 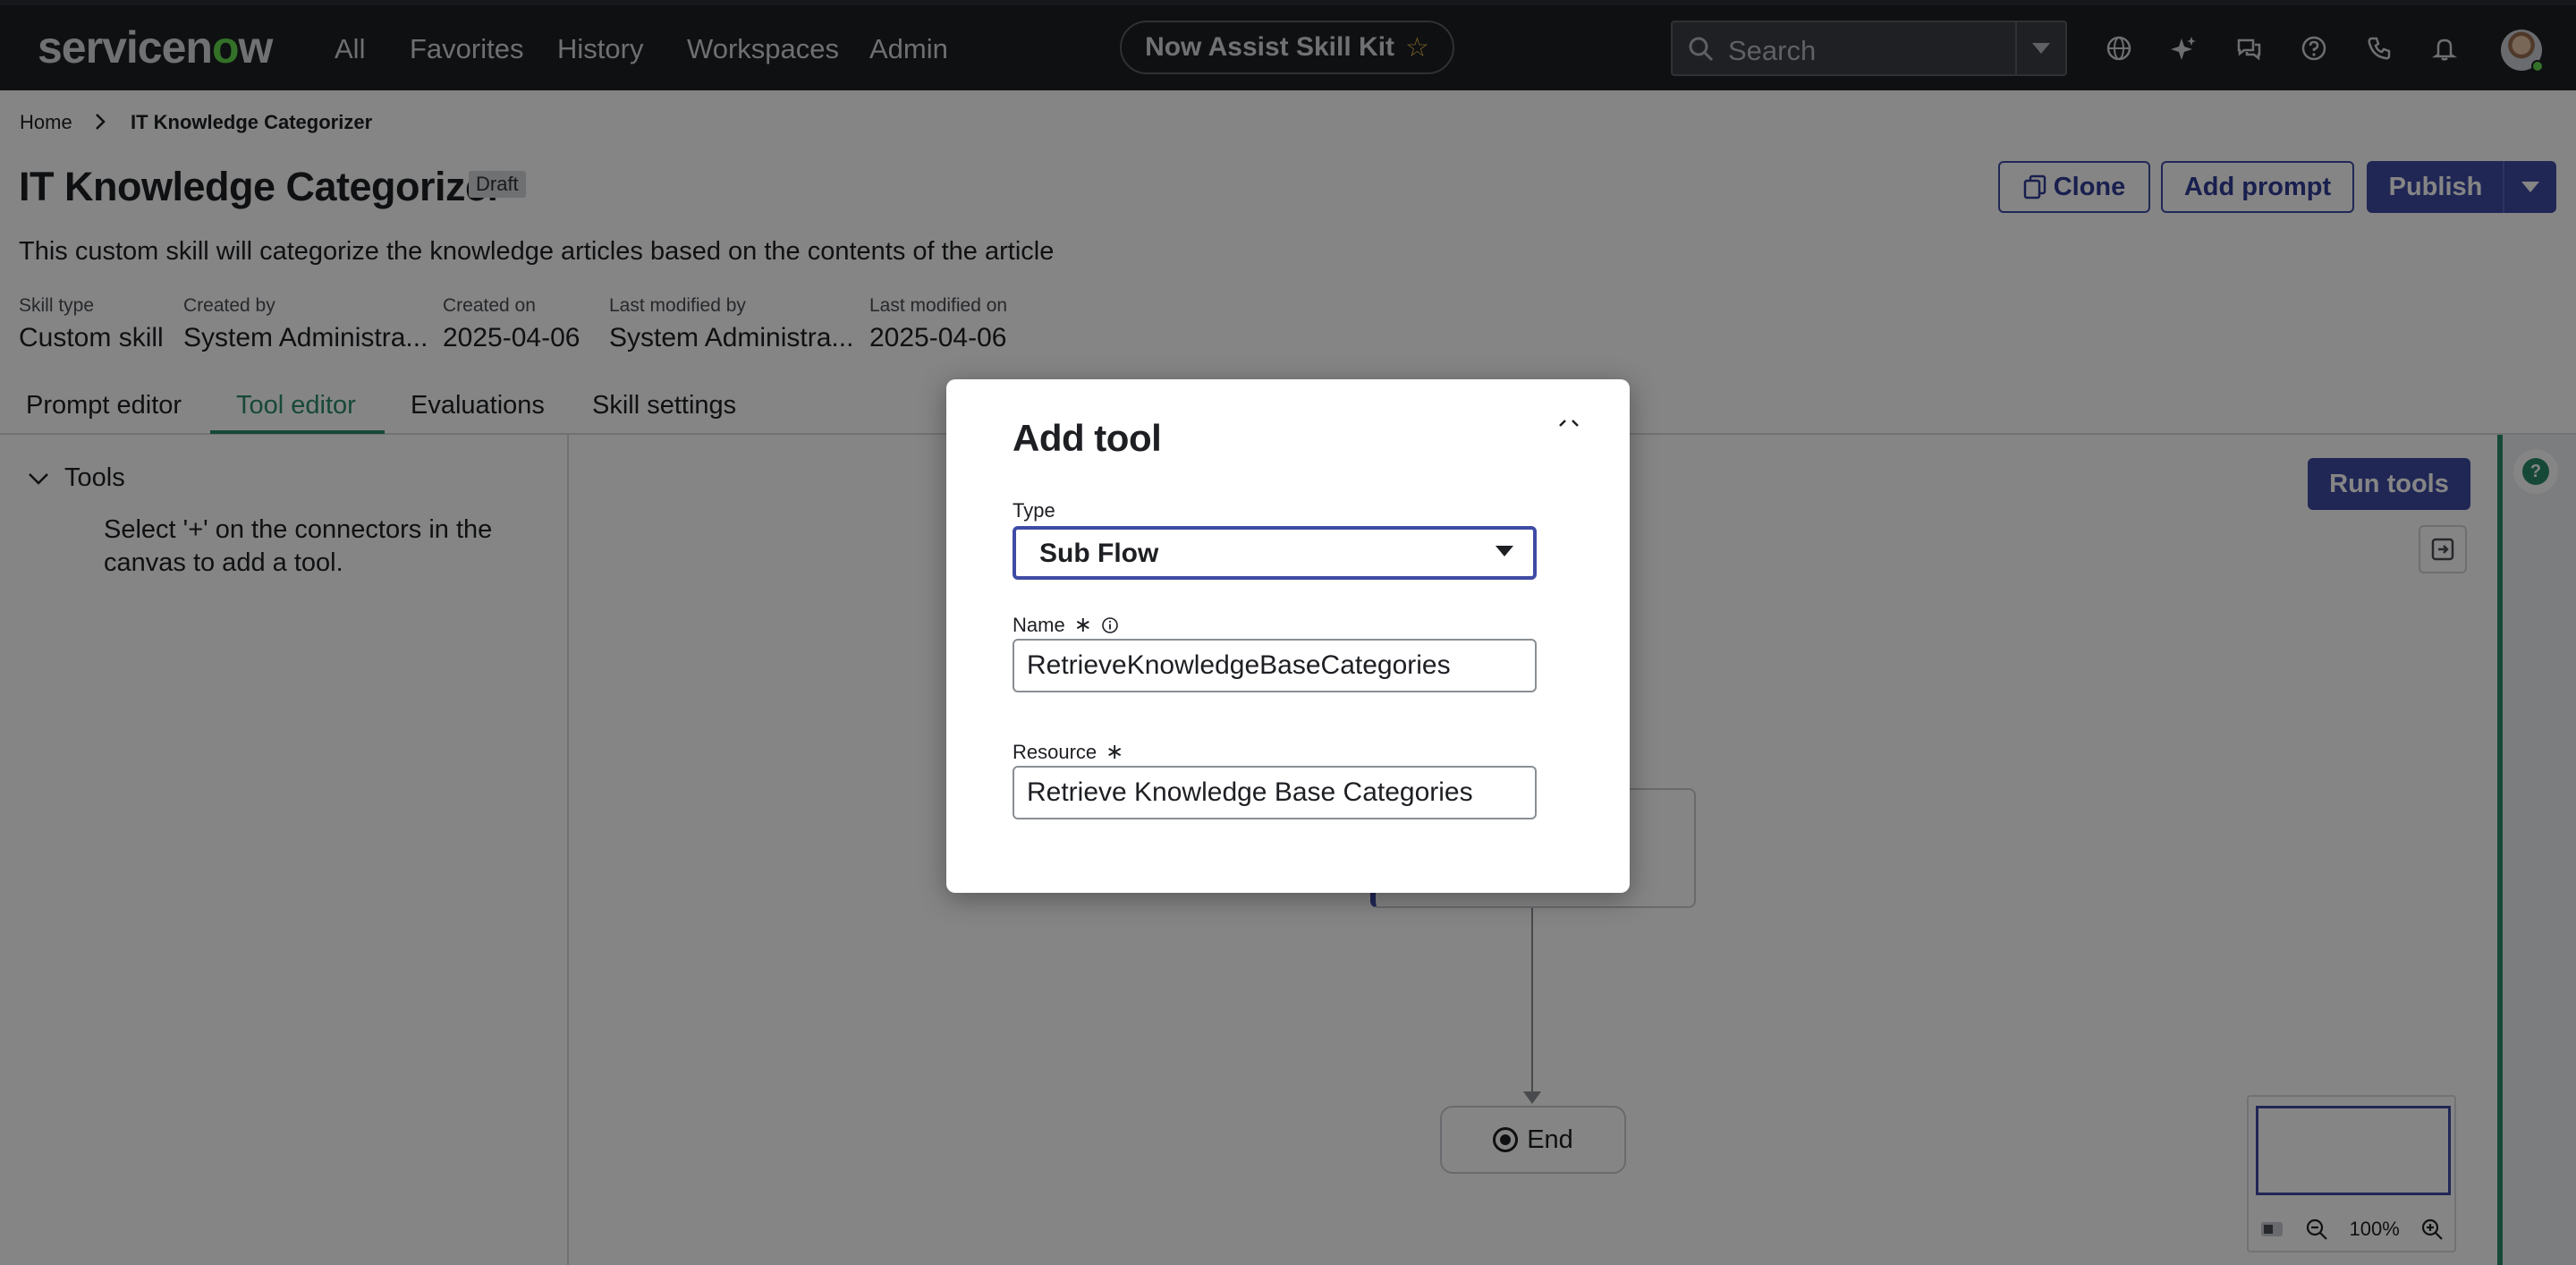 I want to click on resource-label-text: Resource, so click(x=1055, y=751).